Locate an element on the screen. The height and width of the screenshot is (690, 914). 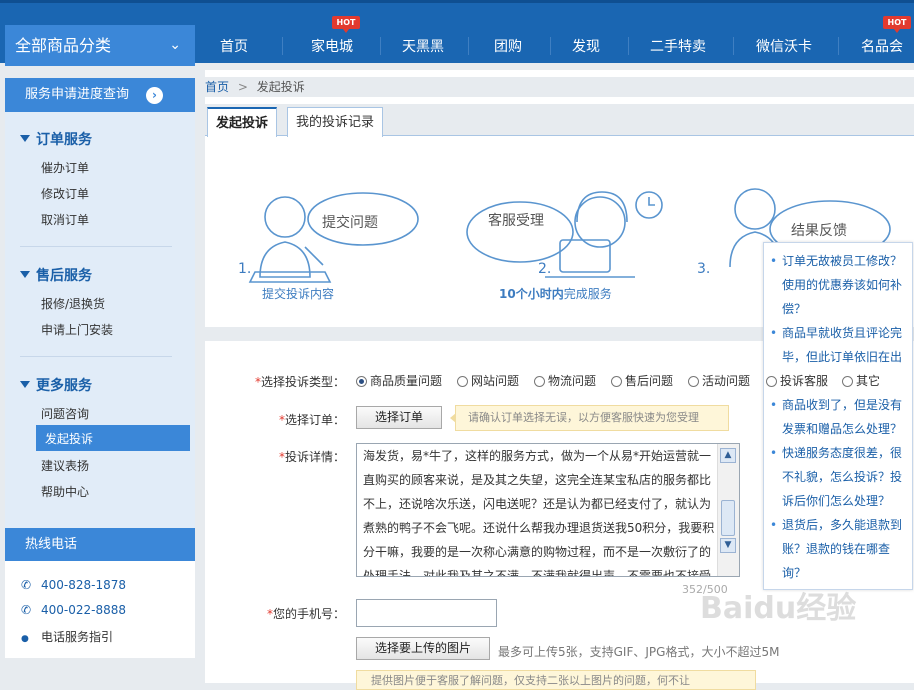
select-order-label: *选择订单： is located at coordinates (311, 420).